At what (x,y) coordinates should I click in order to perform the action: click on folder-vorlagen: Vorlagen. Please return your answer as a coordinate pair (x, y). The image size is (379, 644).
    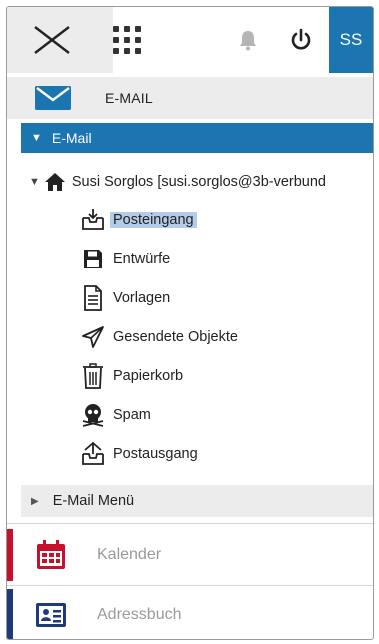
    Looking at the image, I should click on (124, 298).